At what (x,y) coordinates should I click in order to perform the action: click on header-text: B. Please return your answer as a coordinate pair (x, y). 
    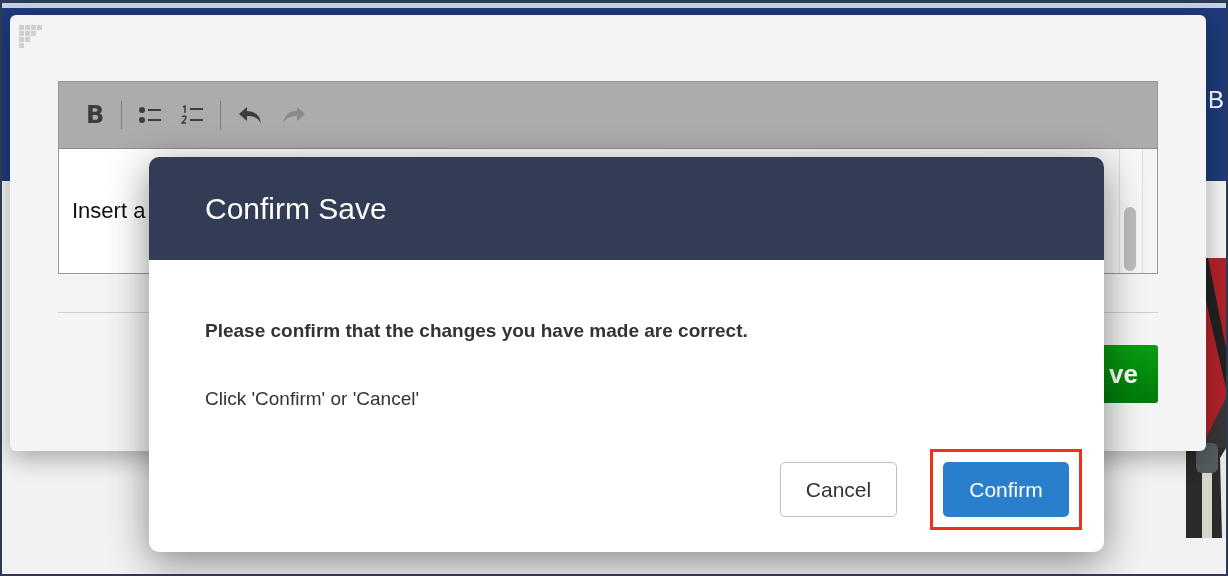
    Looking at the image, I should click on (1216, 100).